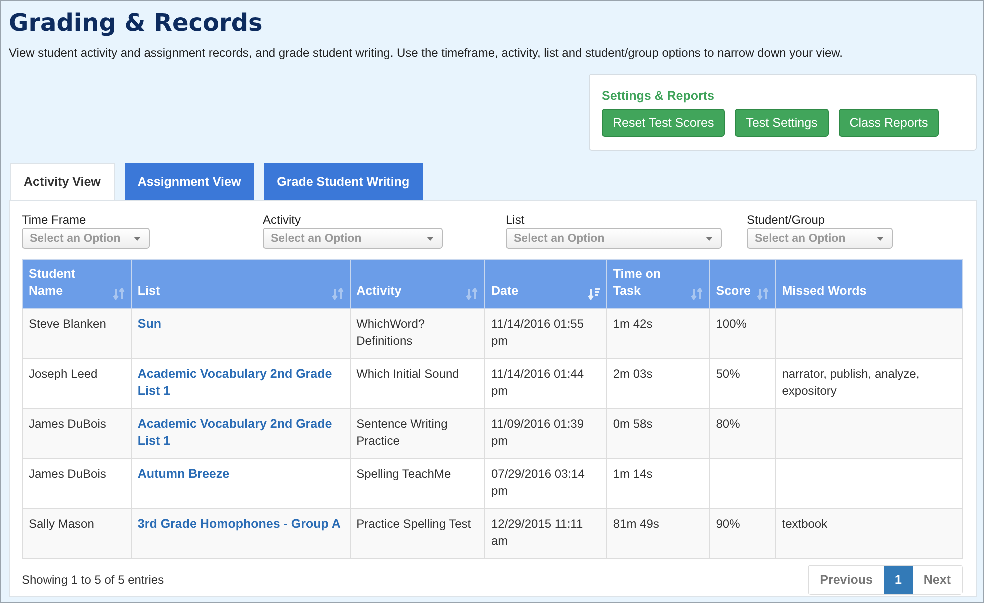 This screenshot has height=603, width=984. What do you see at coordinates (77, 284) in the screenshot?
I see `column-header: Student Name` at bounding box center [77, 284].